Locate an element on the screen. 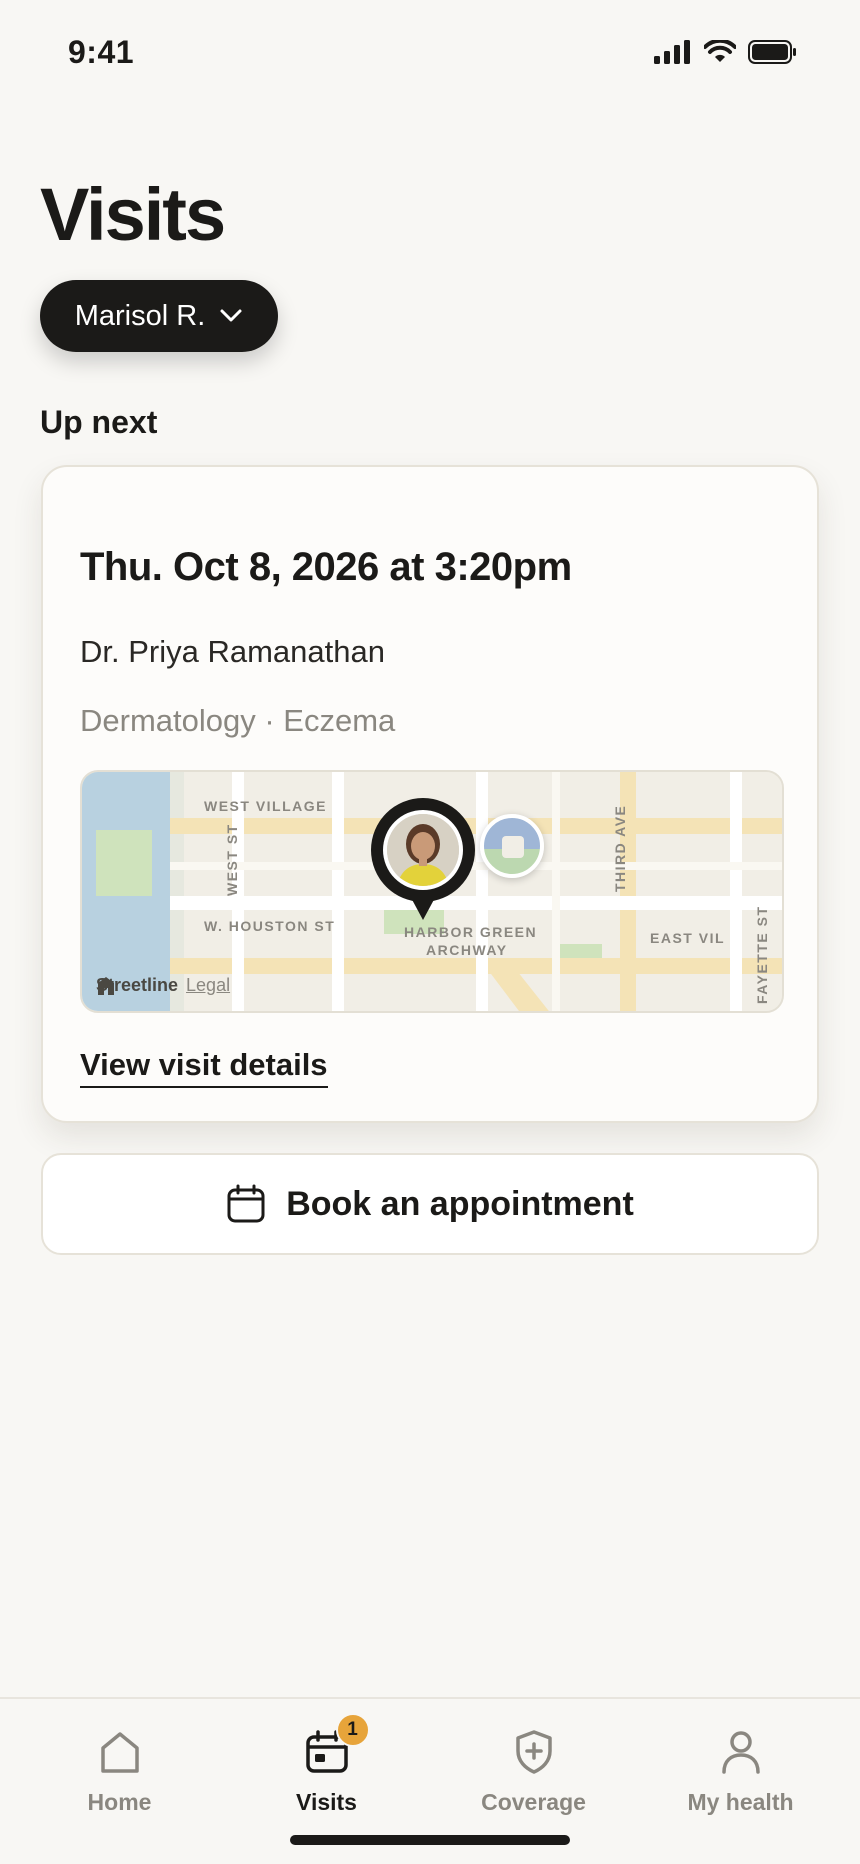  battery-icon is located at coordinates (772, 52).